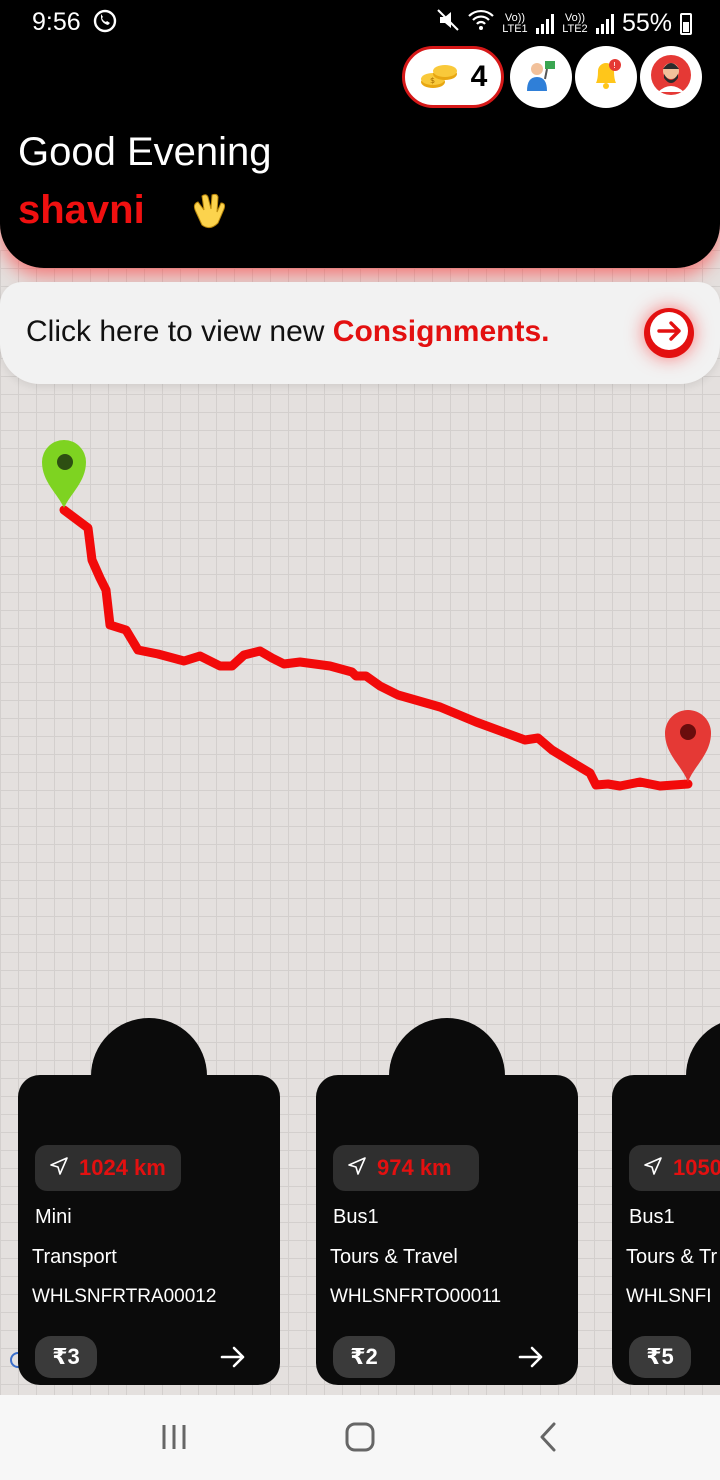 The image size is (720, 1480). I want to click on distance-pill: 974 km, so click(406, 1168).